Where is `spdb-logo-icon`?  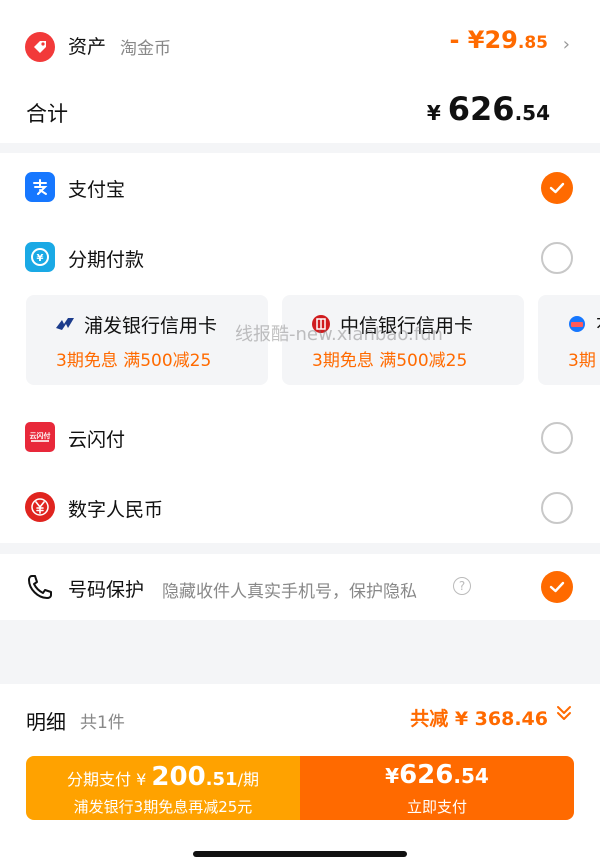
spdb-logo-icon is located at coordinates (65, 324).